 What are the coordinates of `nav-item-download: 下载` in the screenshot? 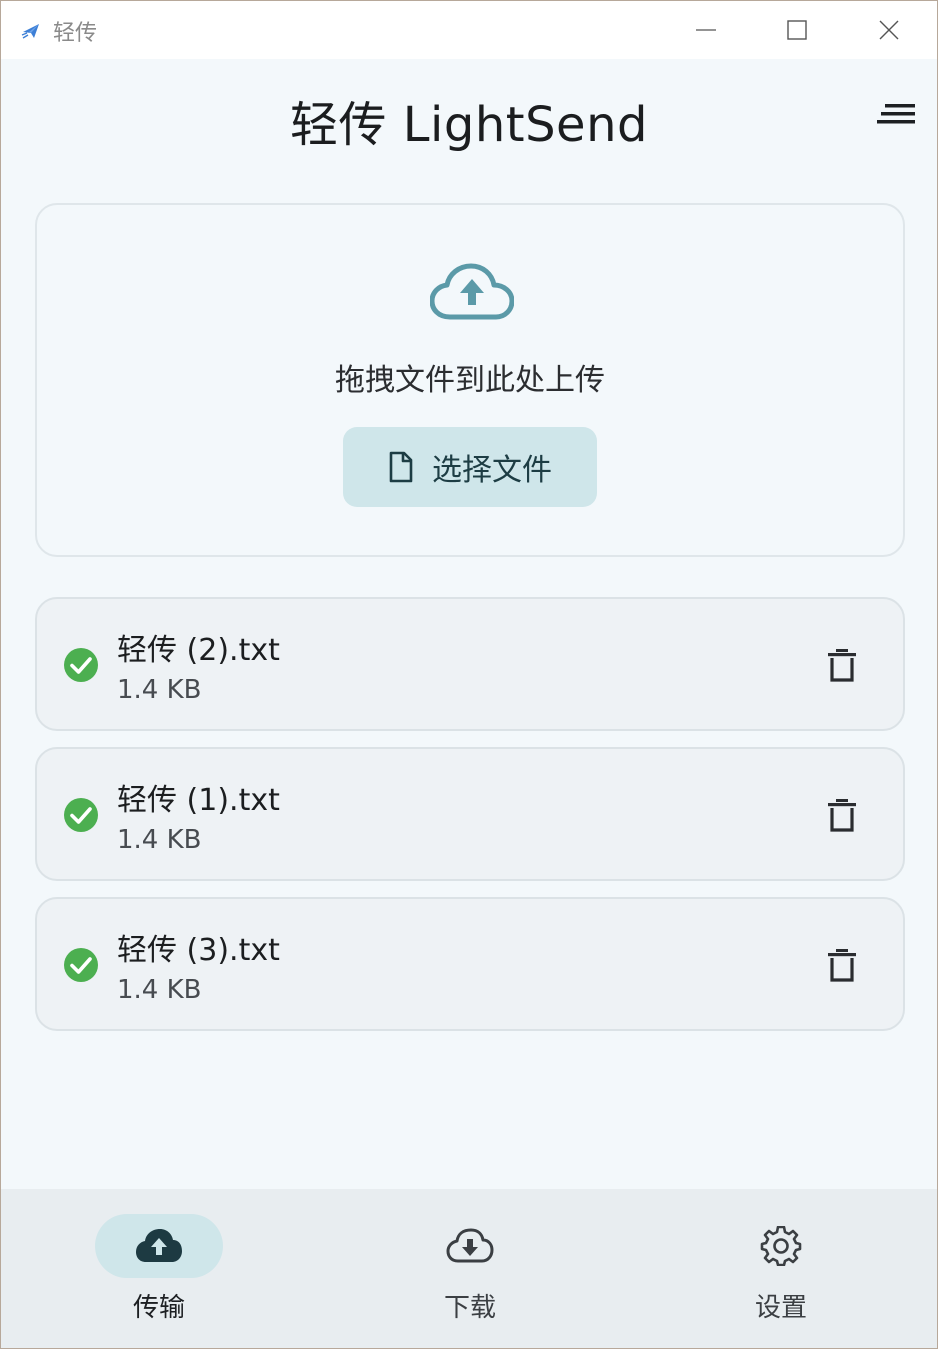 It's located at (470, 1268).